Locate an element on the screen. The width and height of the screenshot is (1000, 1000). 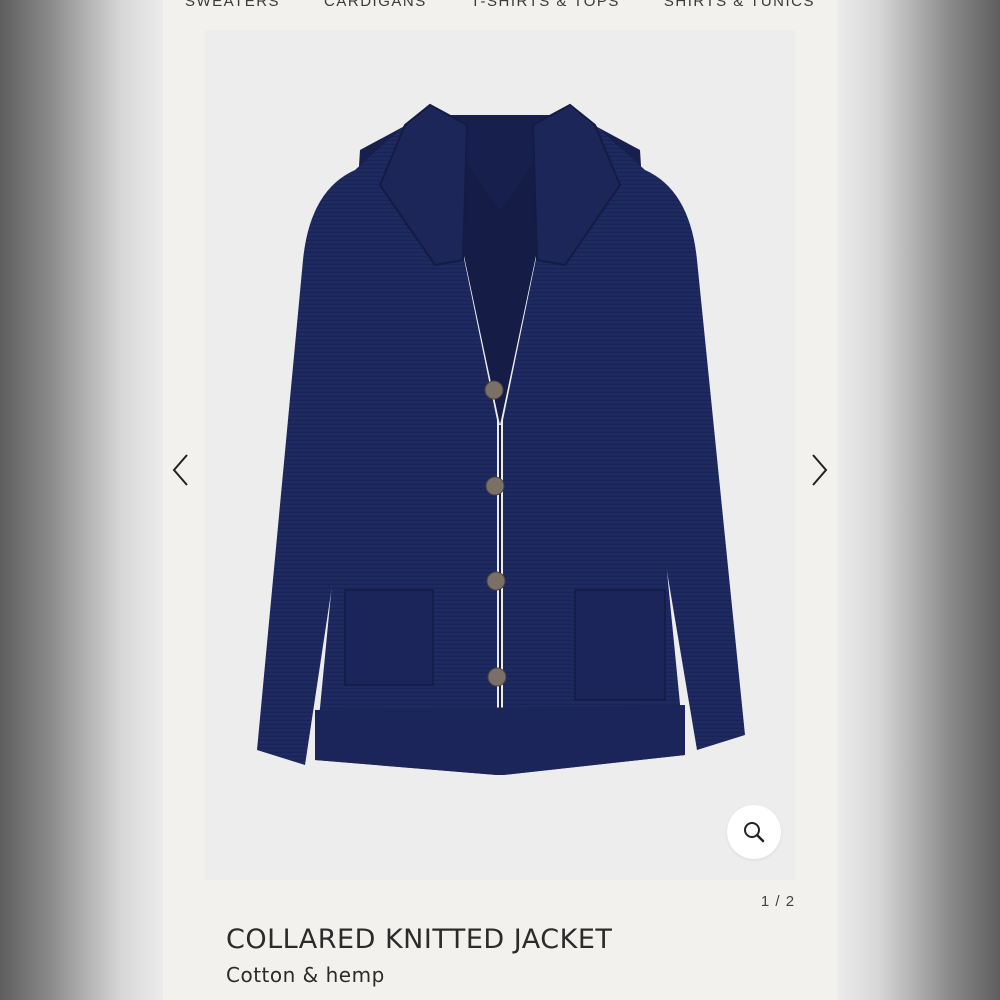
magnifier-icon is located at coordinates (754, 832).